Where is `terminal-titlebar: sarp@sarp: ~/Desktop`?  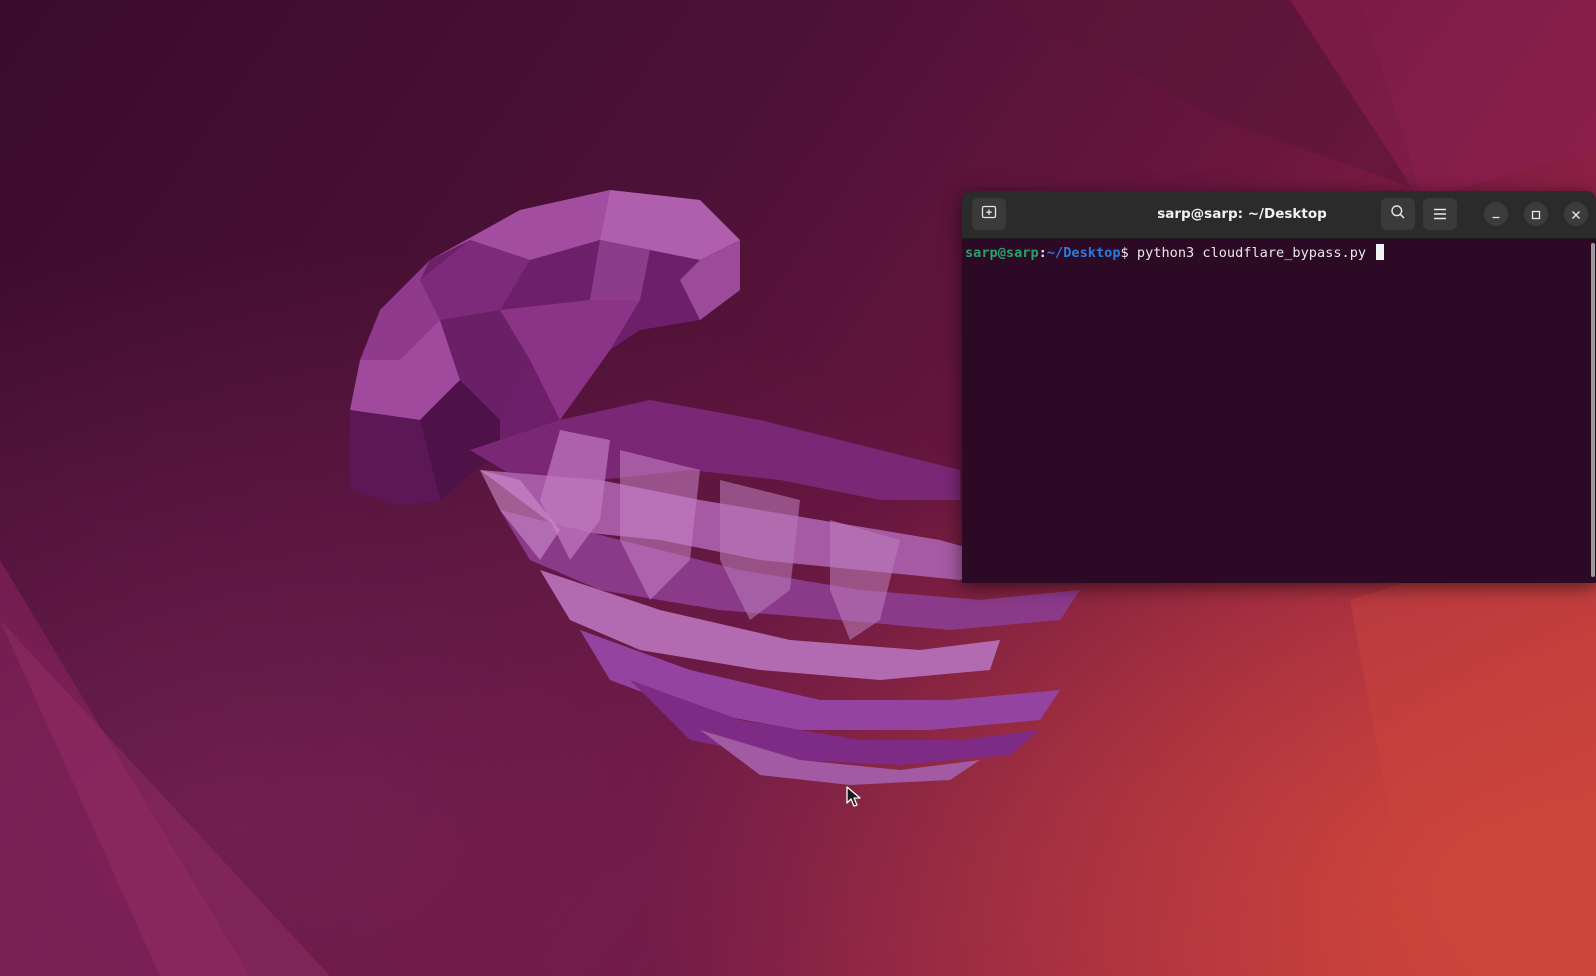 terminal-titlebar: sarp@sarp: ~/Desktop is located at coordinates (1279, 215).